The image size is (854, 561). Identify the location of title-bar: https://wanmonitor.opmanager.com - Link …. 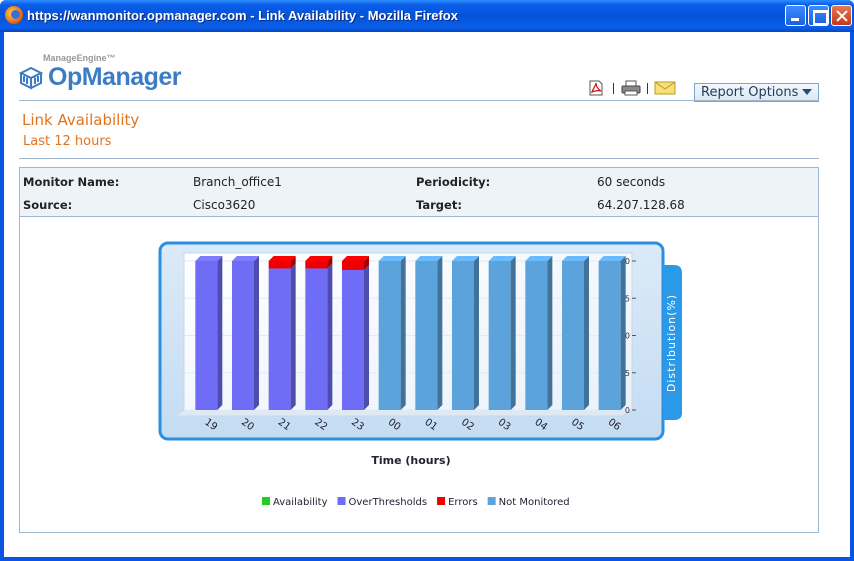
(427, 16).